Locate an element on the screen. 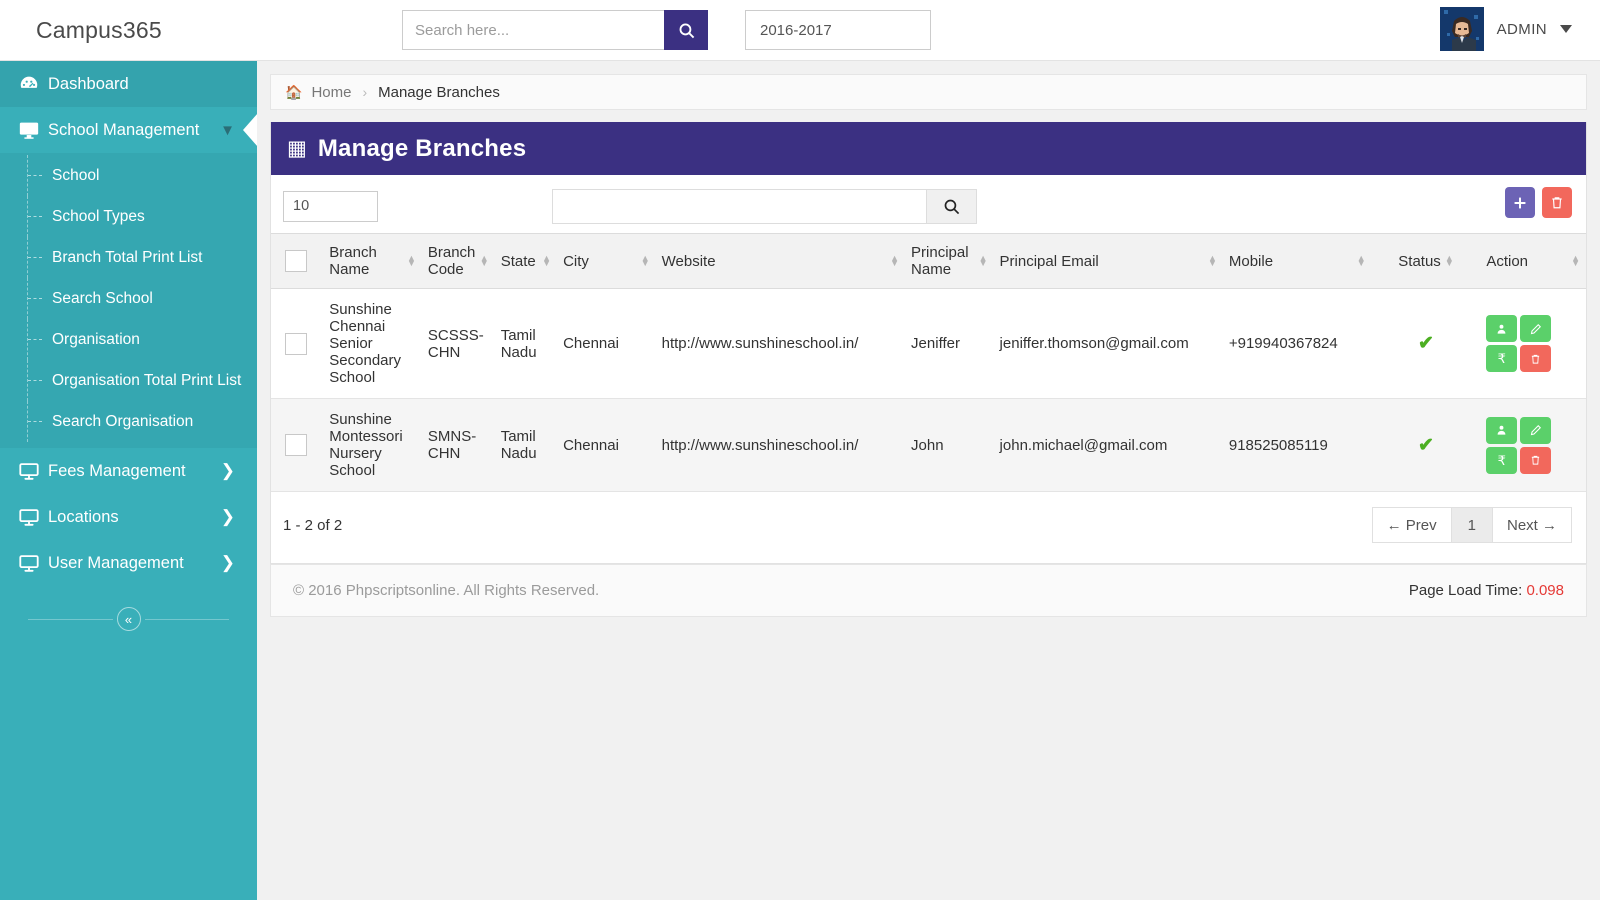 This screenshot has width=1600, height=900. sidebar-item-fees-management: Fees Management ❯ is located at coordinates (128, 471).